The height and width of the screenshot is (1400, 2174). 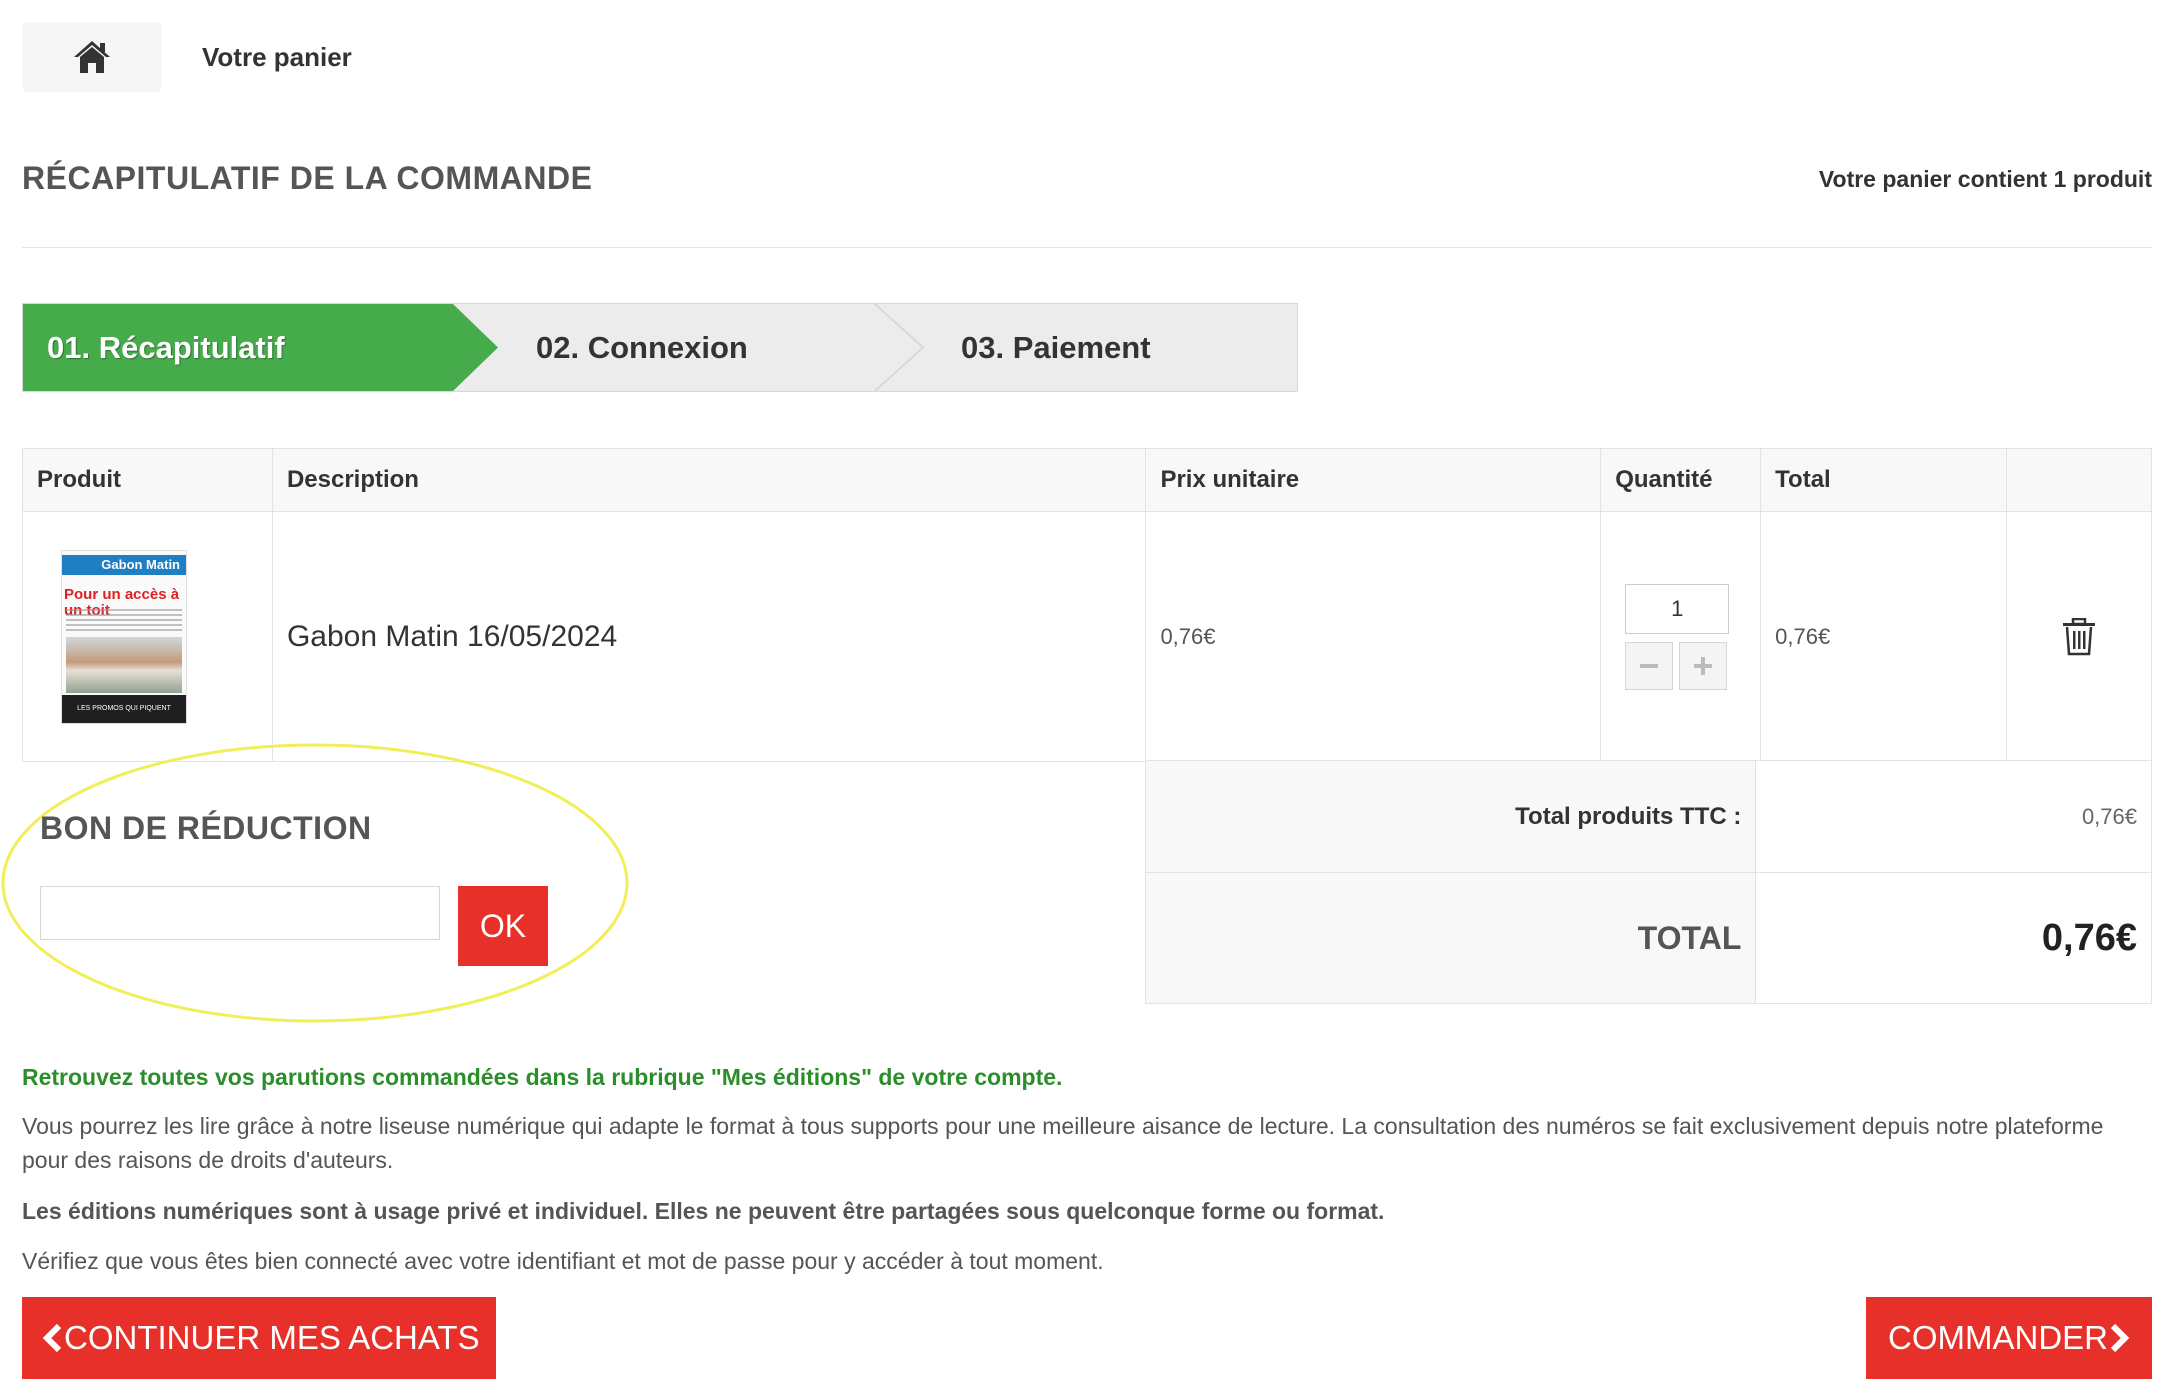 What do you see at coordinates (1087, 247) in the screenshot?
I see `divider` at bounding box center [1087, 247].